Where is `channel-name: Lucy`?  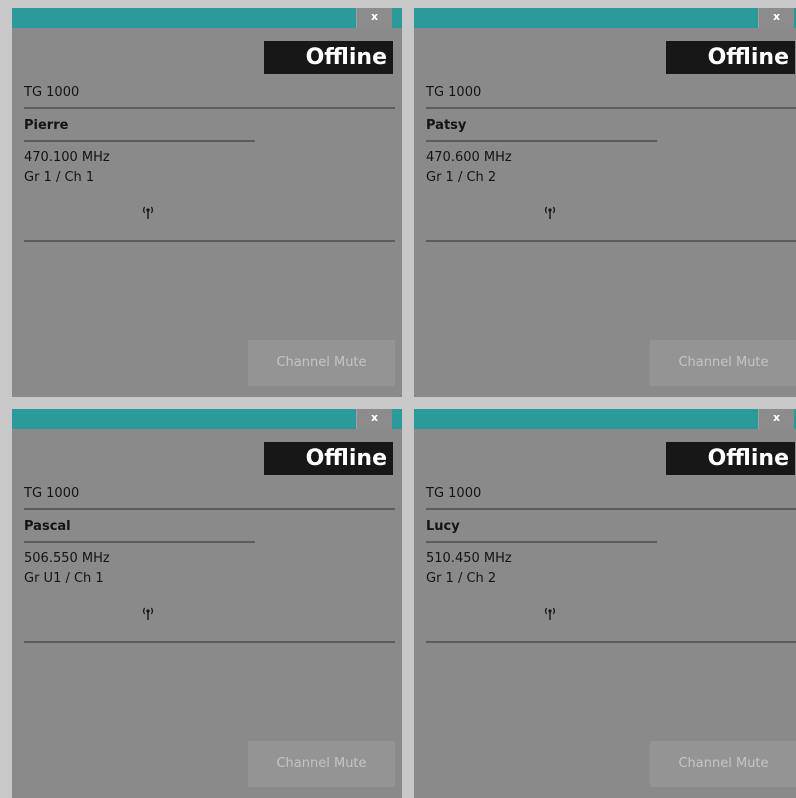 channel-name: Lucy is located at coordinates (443, 526).